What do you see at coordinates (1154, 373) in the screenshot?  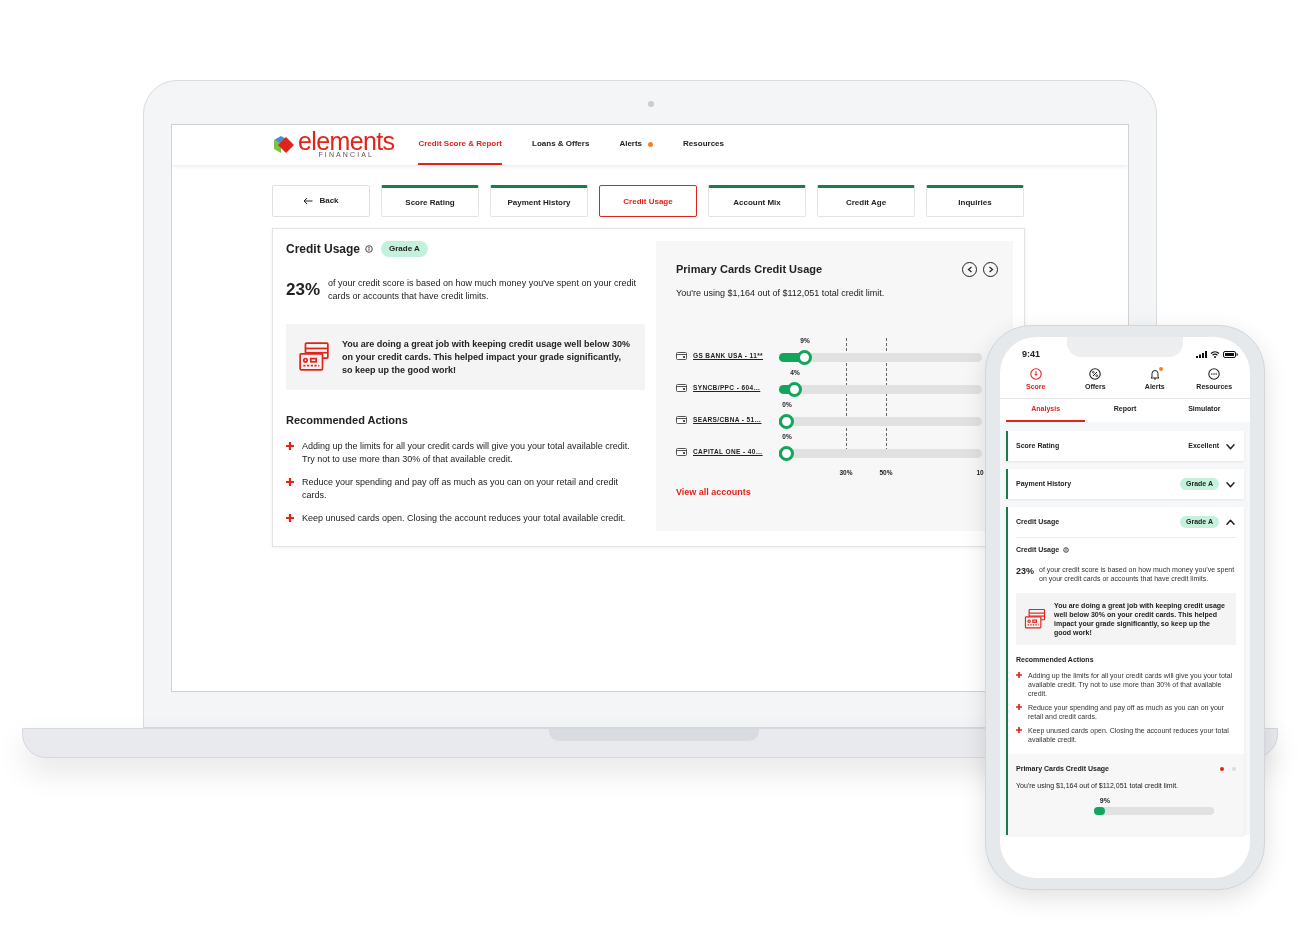 I see `bell-icon` at bounding box center [1154, 373].